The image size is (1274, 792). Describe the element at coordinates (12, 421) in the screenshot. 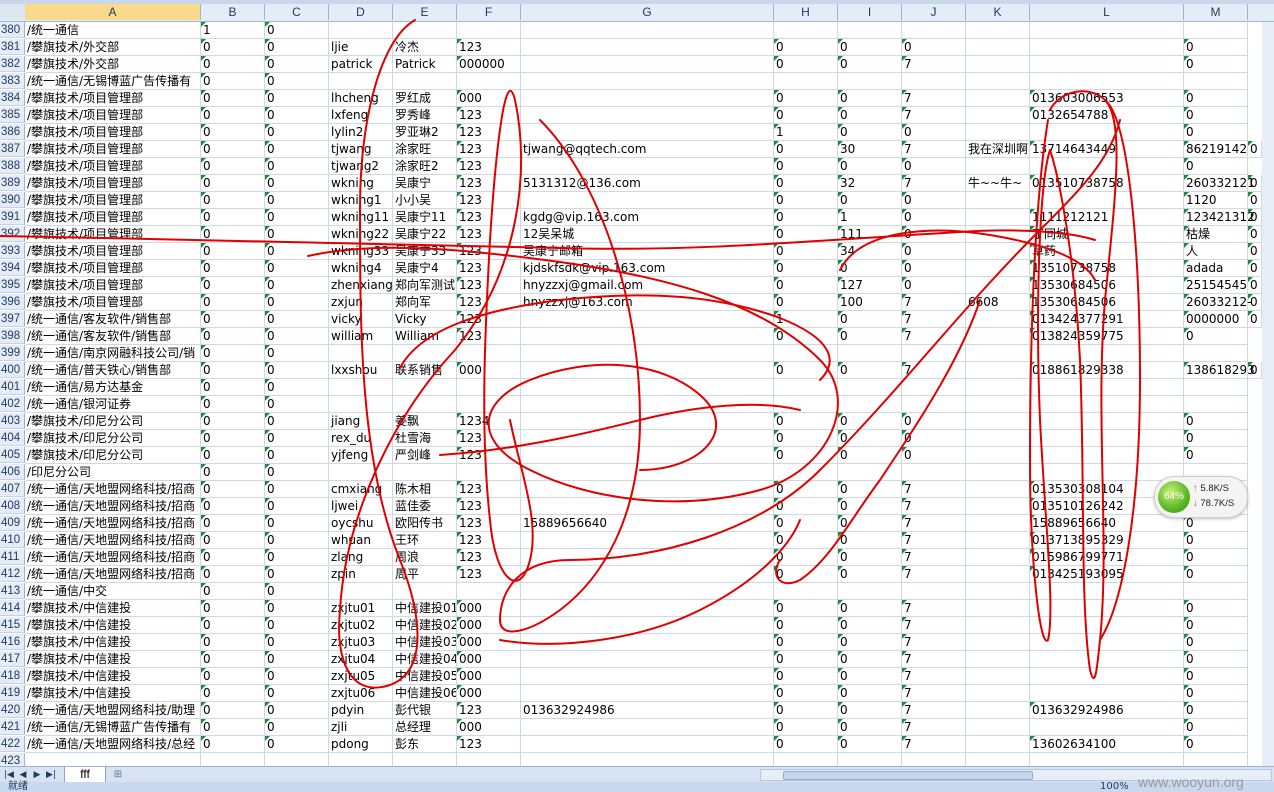

I see `row-header: 403` at that location.